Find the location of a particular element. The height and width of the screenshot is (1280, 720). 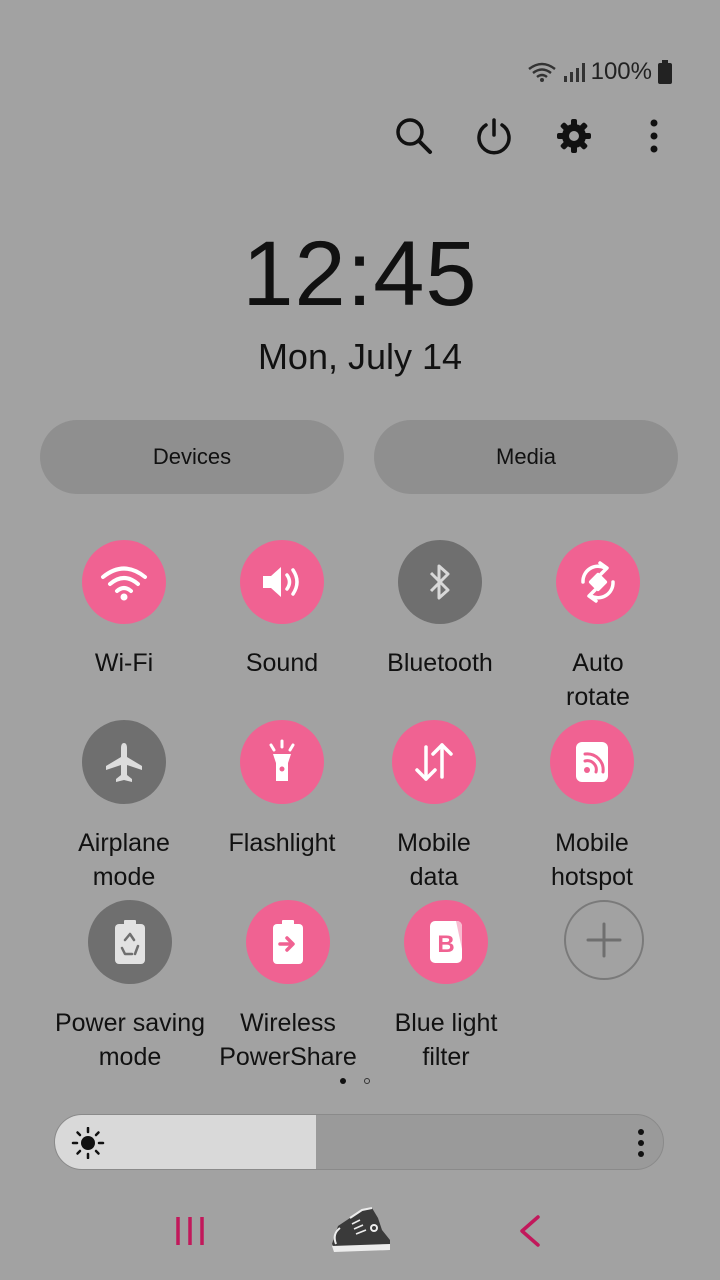

blue-light-filter-toggle: B is located at coordinates (446, 942).